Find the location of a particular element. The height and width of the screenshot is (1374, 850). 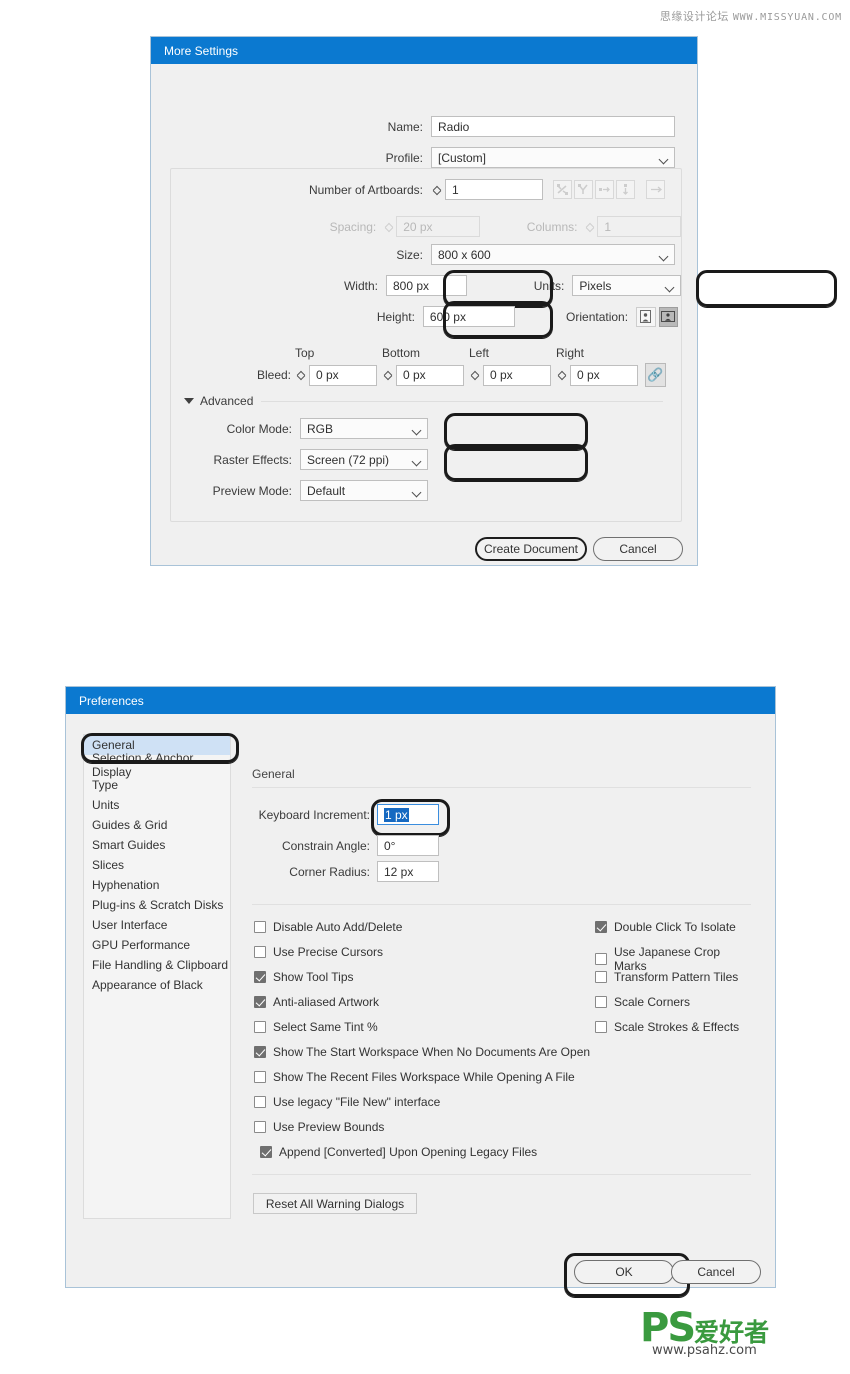

bleed-bottom-input: 0 px is located at coordinates (430, 375).